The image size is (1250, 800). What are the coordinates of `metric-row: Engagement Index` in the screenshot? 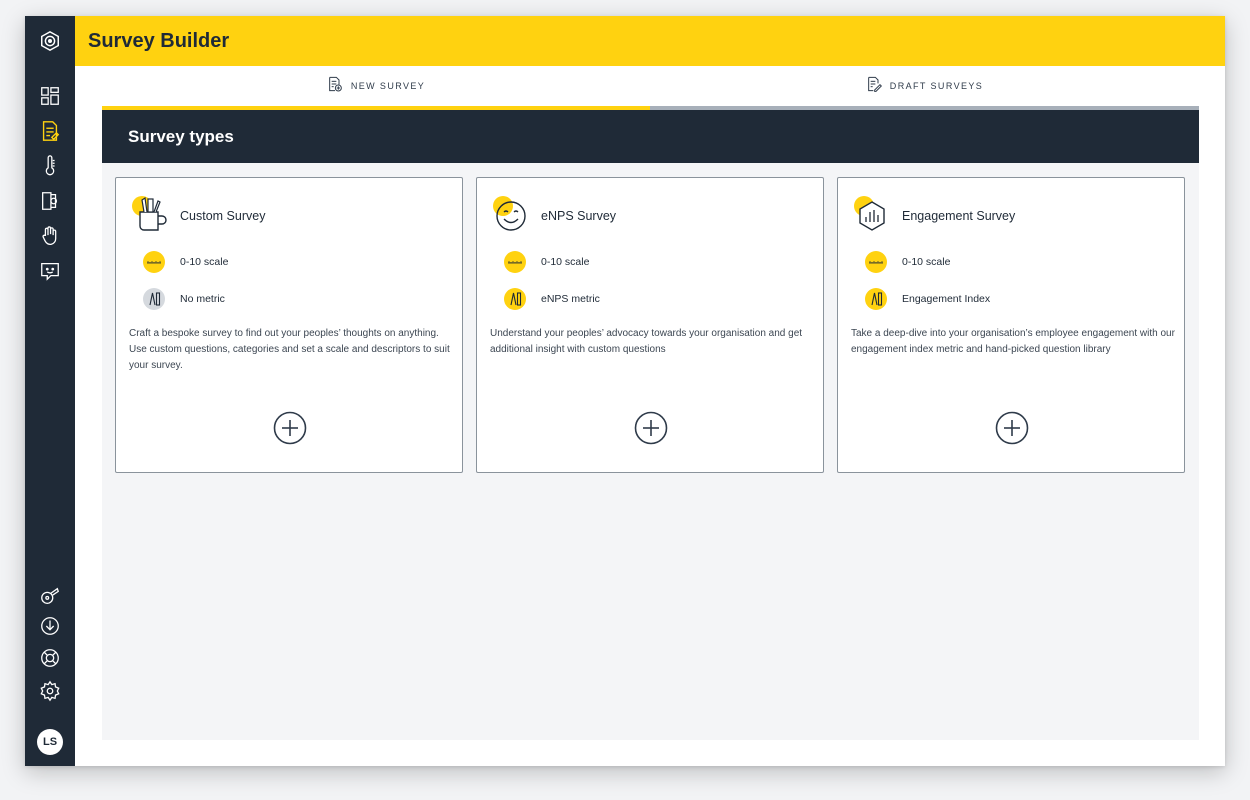 It's located at (927, 299).